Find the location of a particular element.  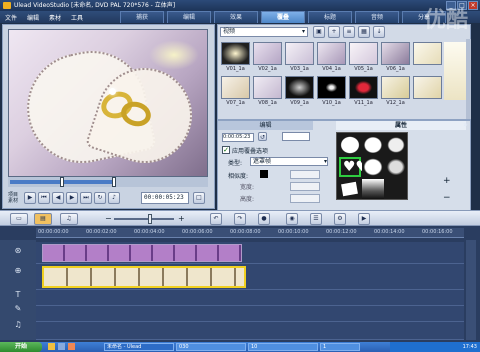

taskbar-window-2: 10 is located at coordinates (283, 347).